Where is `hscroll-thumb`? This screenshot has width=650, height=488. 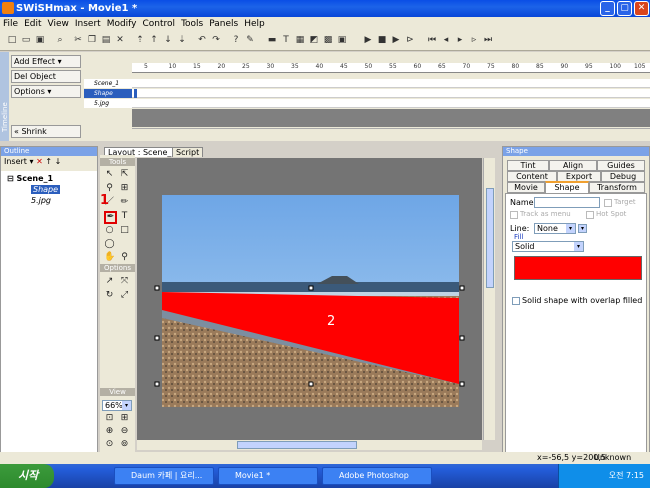
hscroll-thumb is located at coordinates (297, 445).